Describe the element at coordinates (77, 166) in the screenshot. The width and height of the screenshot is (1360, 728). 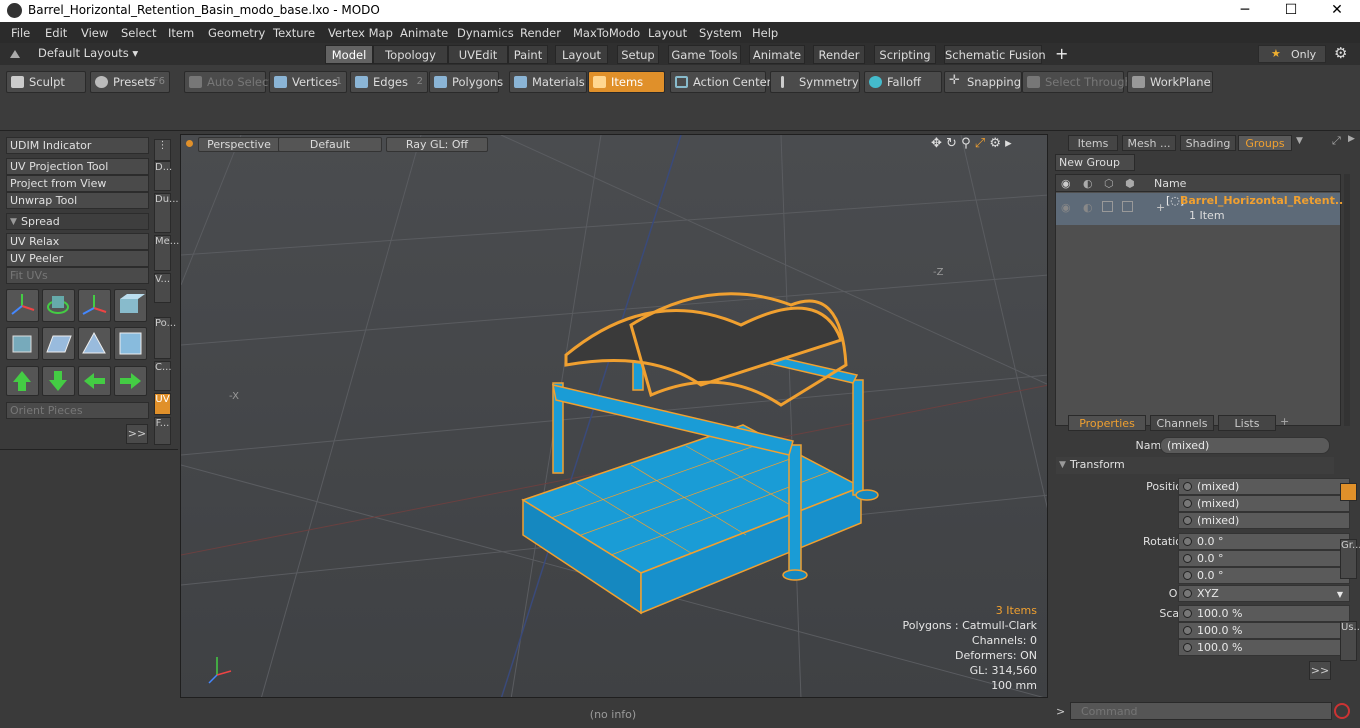
I see `uv-projection-tool-button: UV Projection Tool` at that location.